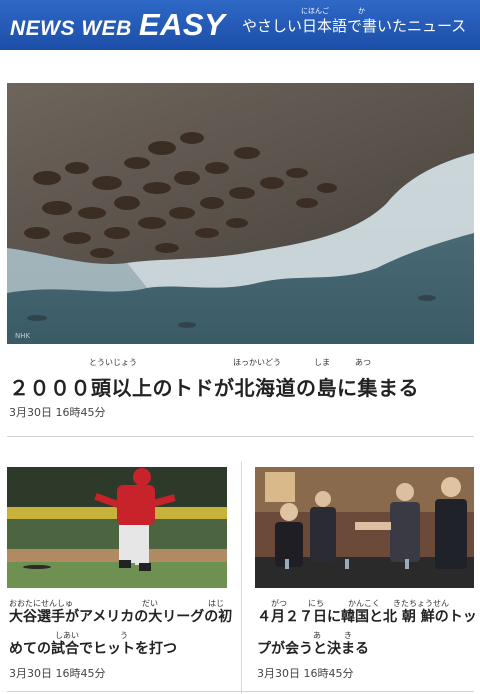 Image resolution: width=480 pixels, height=694 pixels. I want to click on tagline-text: やさしい日本語で書いたニュース, so click(354, 26).